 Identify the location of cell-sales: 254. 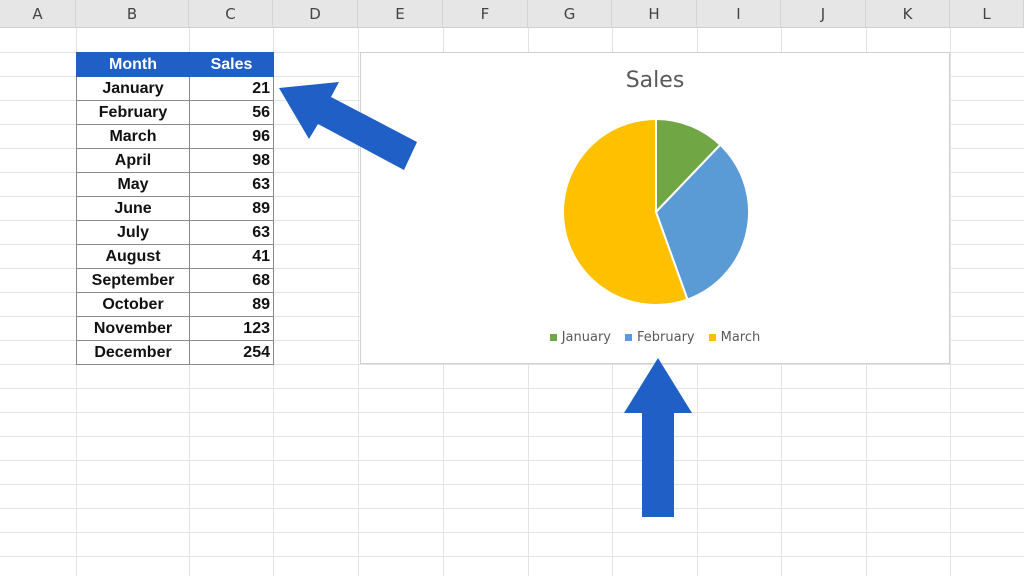
(231, 352).